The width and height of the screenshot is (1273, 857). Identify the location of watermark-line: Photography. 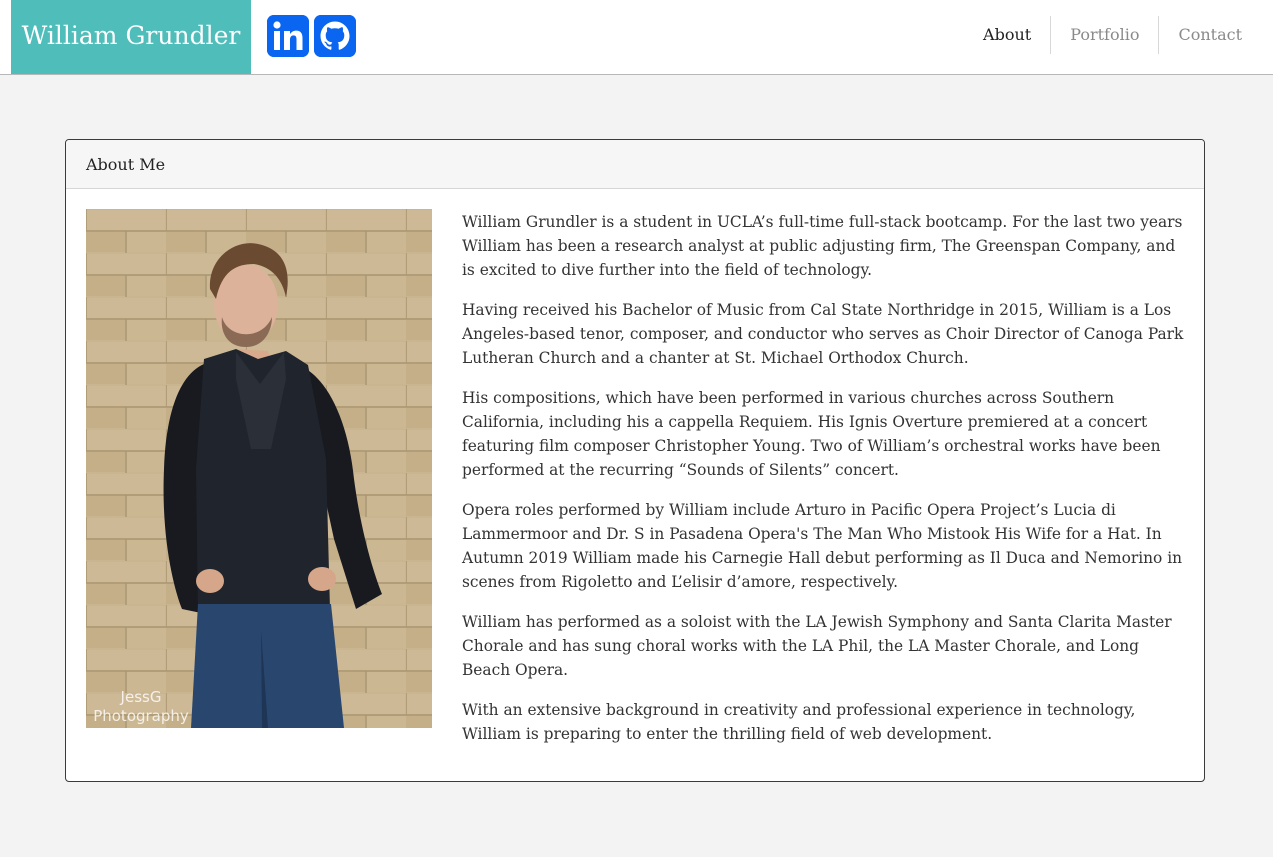
(141, 716).